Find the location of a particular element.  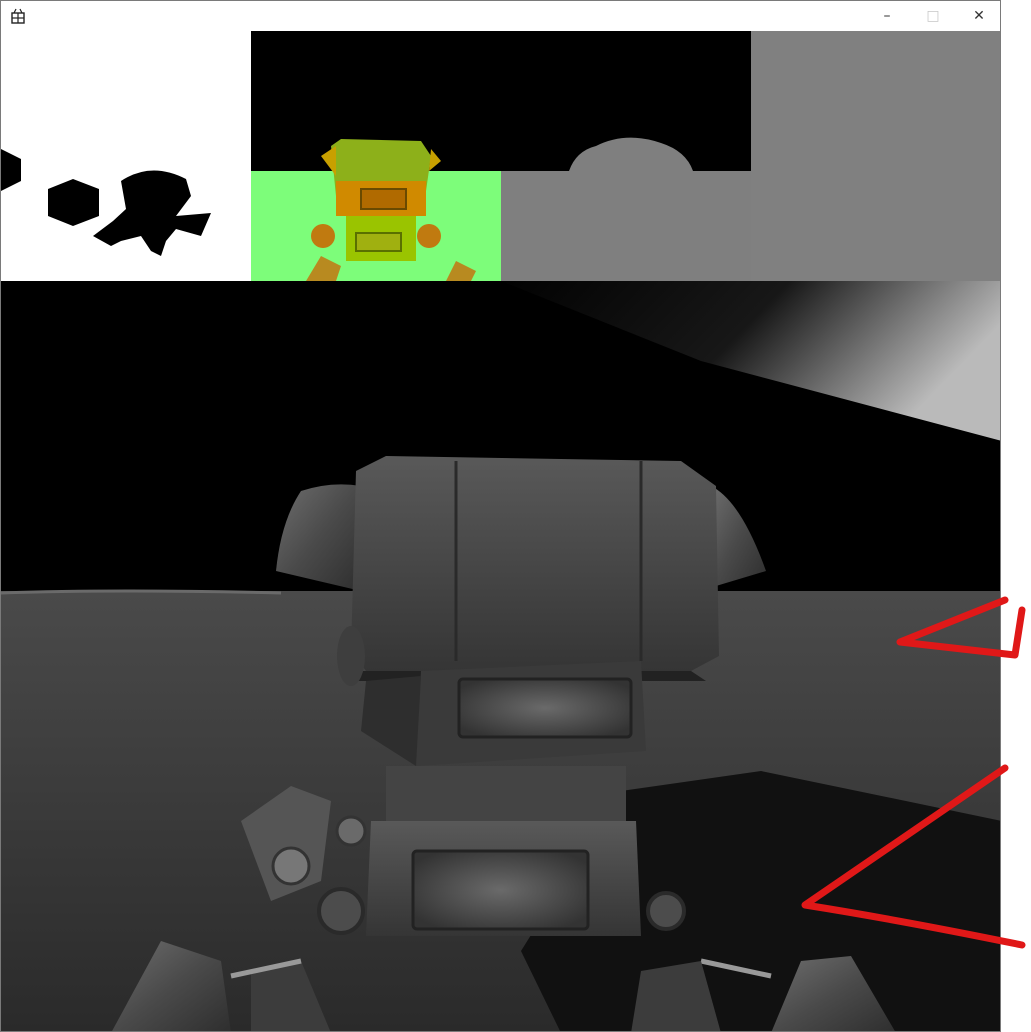

robot-head is located at coordinates (521, 571).